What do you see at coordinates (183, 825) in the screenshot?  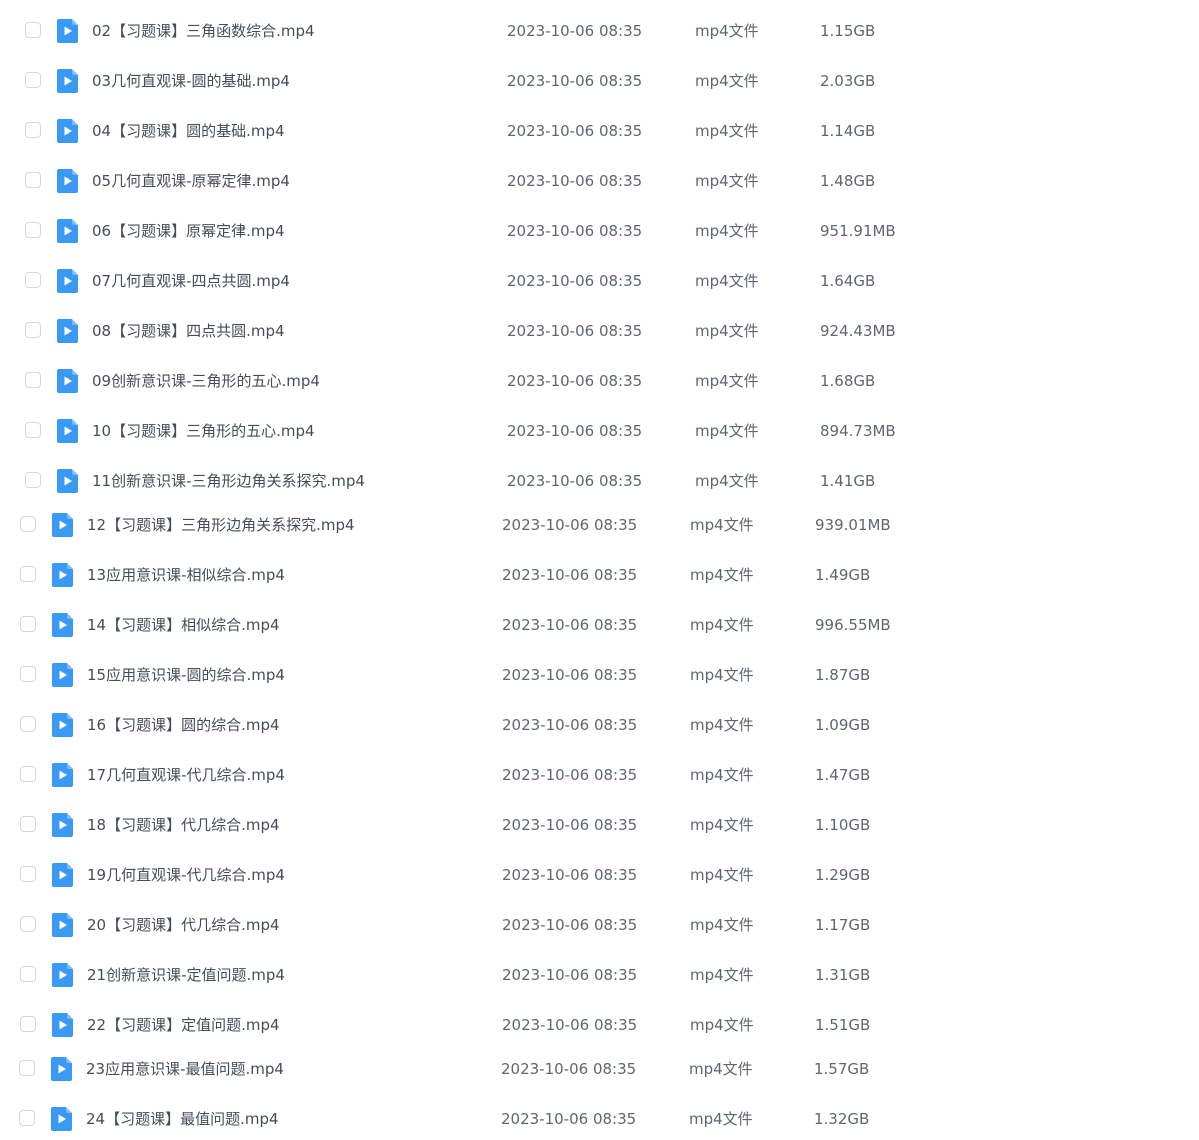 I see `file-name: 18【习题课】代几综合.mp4` at bounding box center [183, 825].